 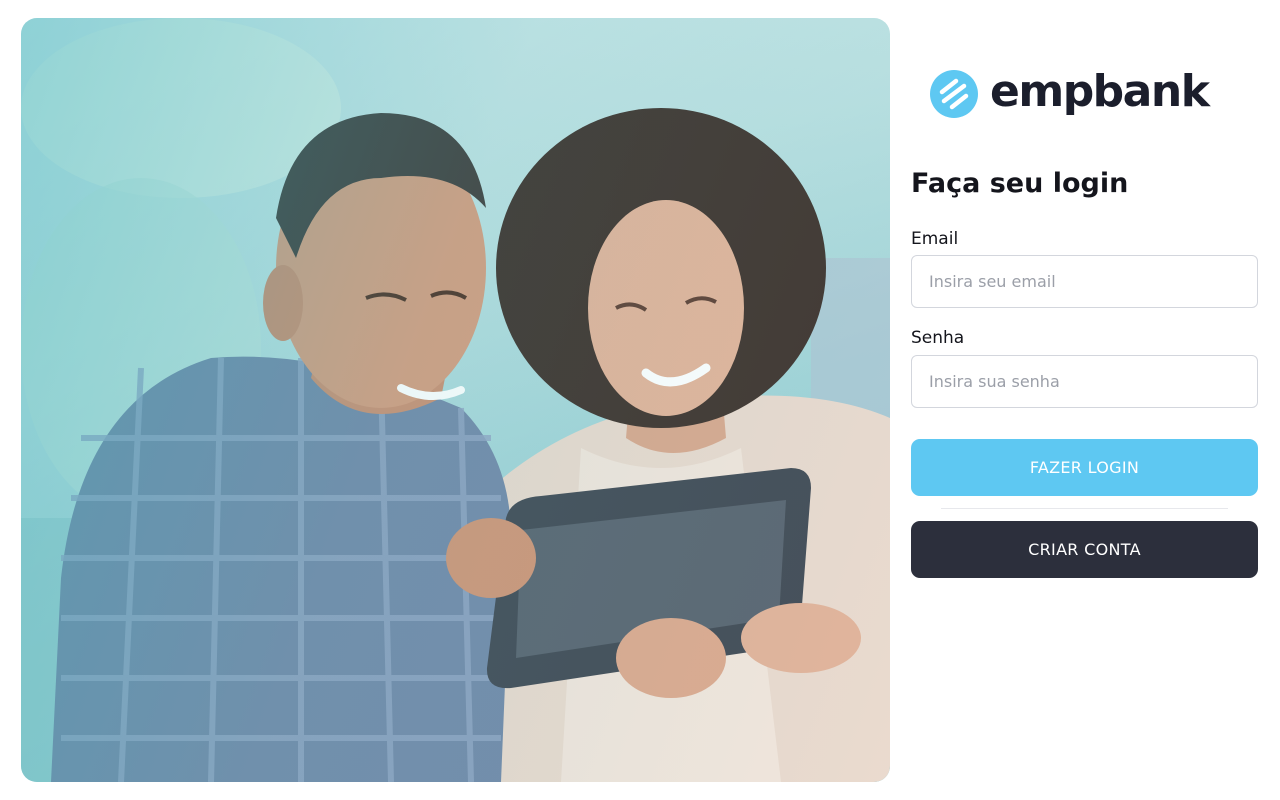 I want to click on email-field, so click(x=1084, y=281).